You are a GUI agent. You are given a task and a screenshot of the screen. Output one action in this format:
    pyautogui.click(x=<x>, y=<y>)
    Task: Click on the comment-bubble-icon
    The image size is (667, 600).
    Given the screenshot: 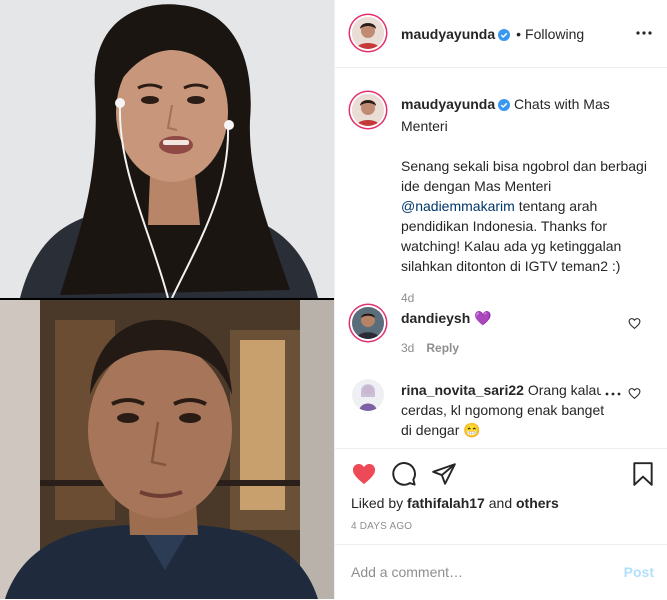 What is the action you would take?
    pyautogui.click(x=404, y=476)
    